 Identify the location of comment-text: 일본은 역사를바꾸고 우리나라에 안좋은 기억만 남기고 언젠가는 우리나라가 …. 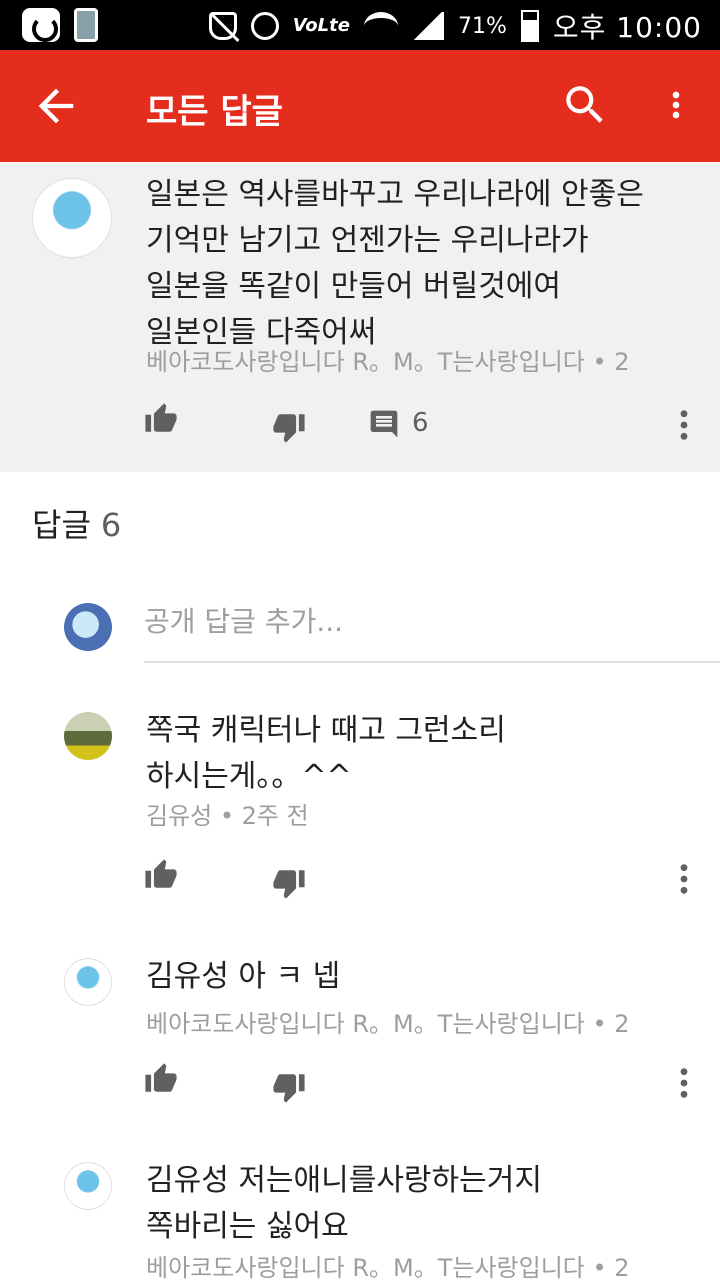
(395, 263).